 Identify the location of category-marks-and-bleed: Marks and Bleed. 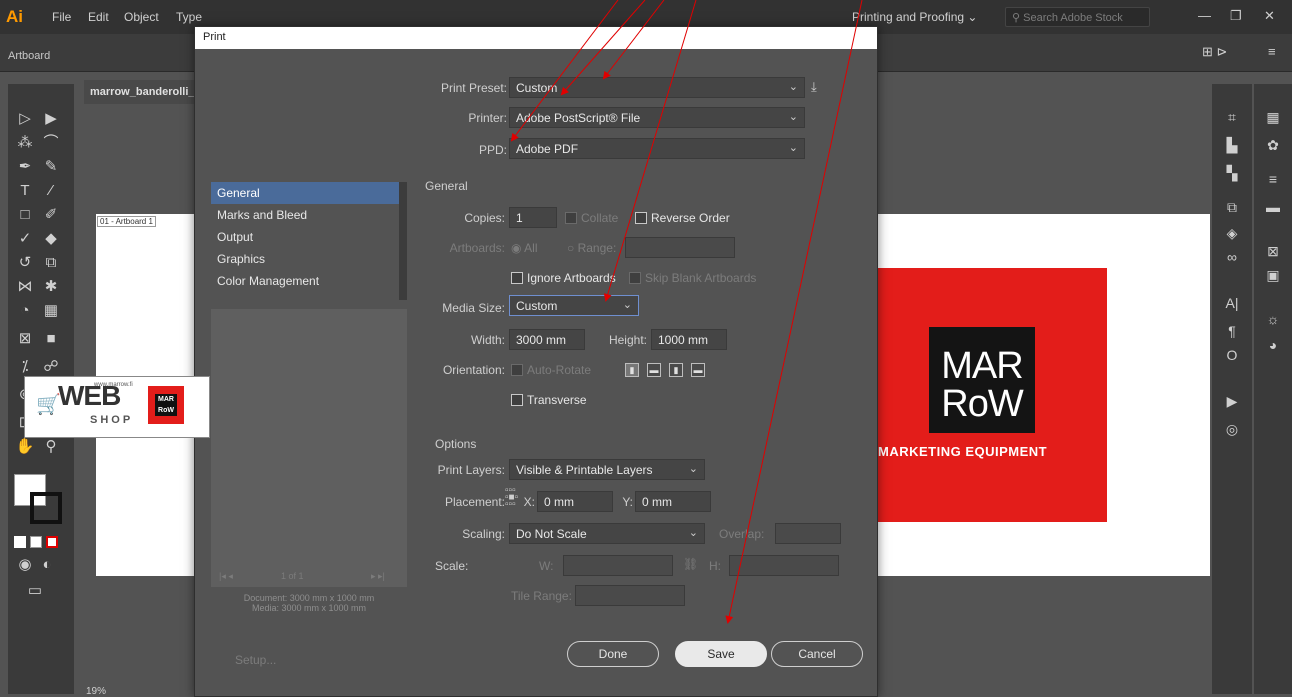
(306, 215).